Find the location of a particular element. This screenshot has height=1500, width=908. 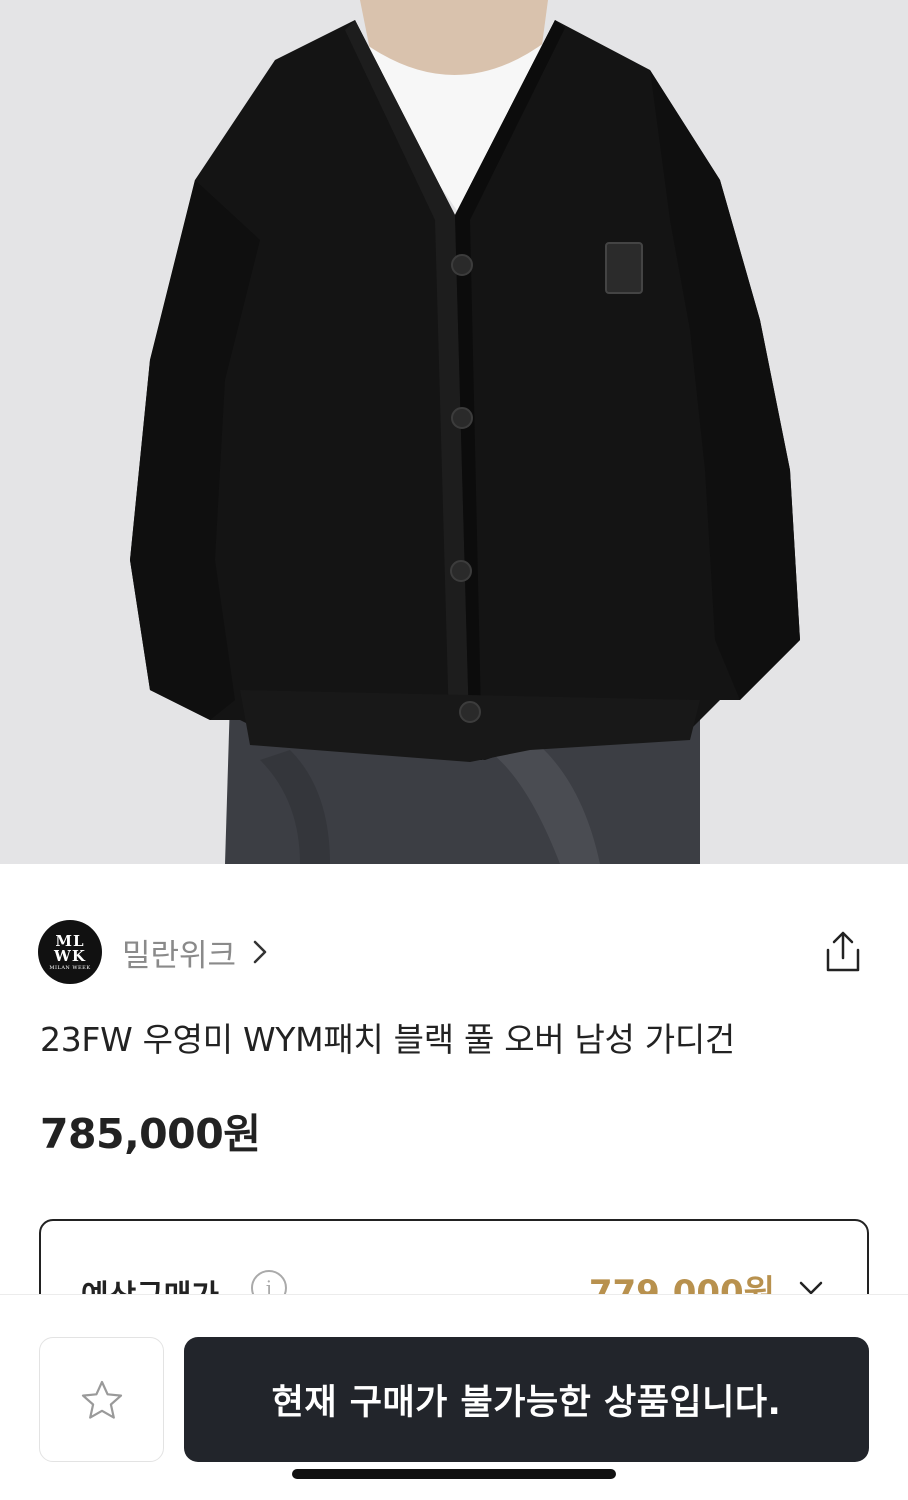

buy-button: 현재 구매가 불가능한 상품입니다. is located at coordinates (526, 1399).